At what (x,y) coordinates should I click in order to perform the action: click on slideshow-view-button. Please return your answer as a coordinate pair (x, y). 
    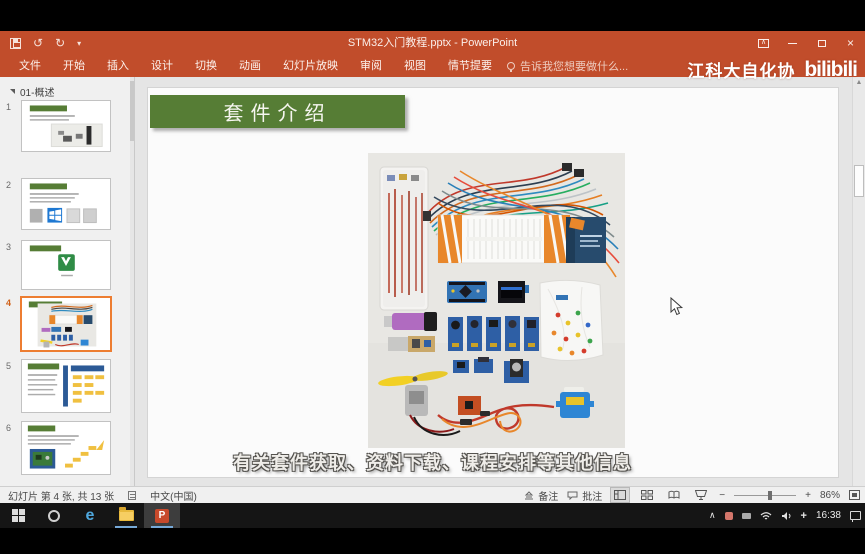
    Looking at the image, I should click on (701, 495).